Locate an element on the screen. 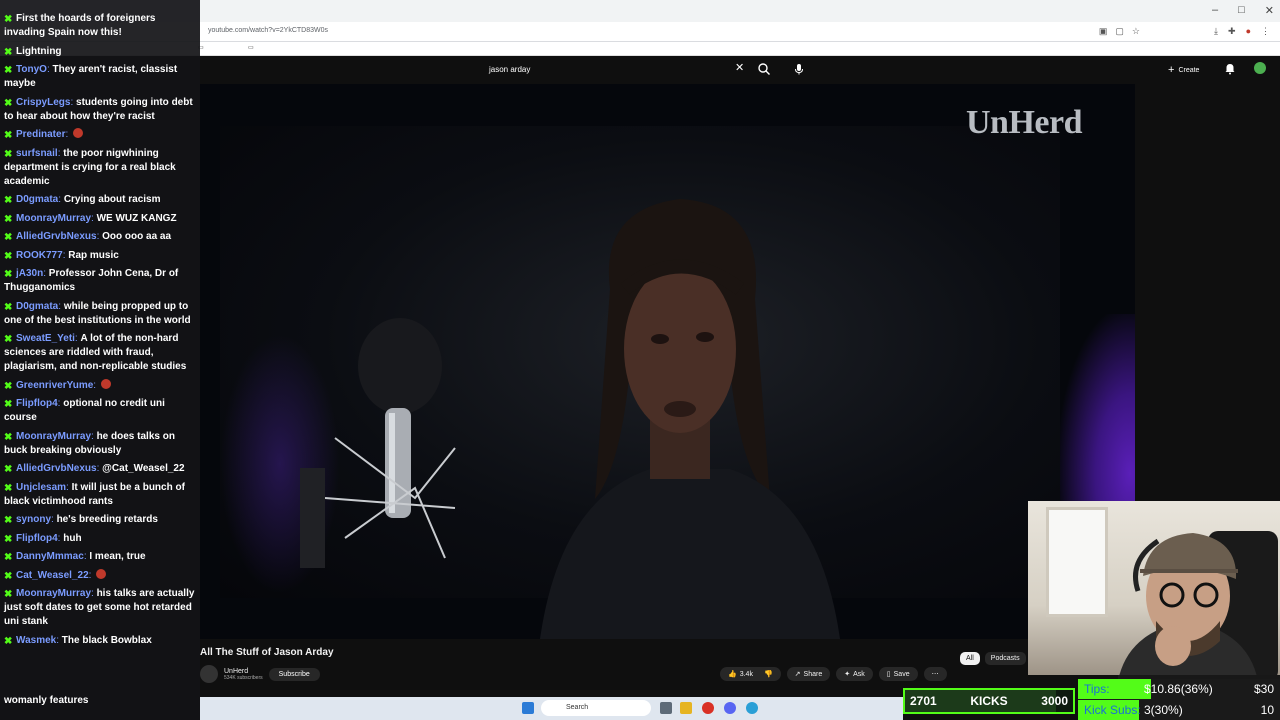 The width and height of the screenshot is (1280, 720). bookmark-folder-icon: ▭ is located at coordinates (251, 47).